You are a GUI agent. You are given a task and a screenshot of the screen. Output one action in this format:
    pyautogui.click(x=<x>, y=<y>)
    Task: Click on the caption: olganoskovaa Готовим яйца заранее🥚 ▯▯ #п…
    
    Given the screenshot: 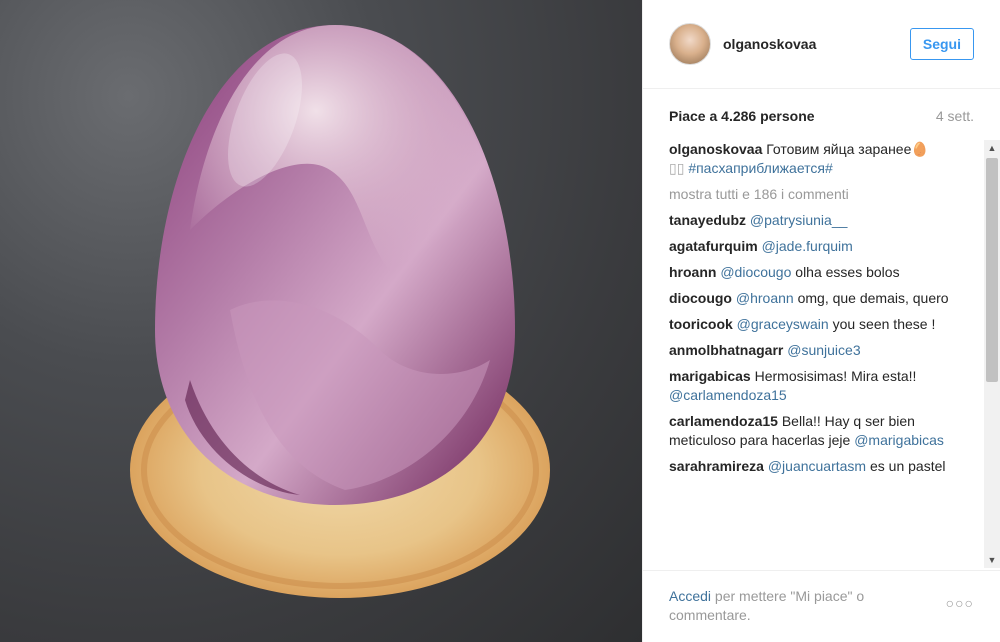 What is the action you would take?
    pyautogui.click(x=819, y=159)
    